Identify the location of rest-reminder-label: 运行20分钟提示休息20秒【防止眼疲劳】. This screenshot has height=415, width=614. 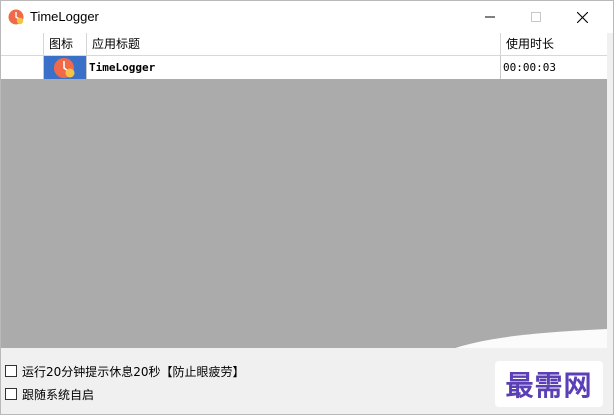
(133, 371).